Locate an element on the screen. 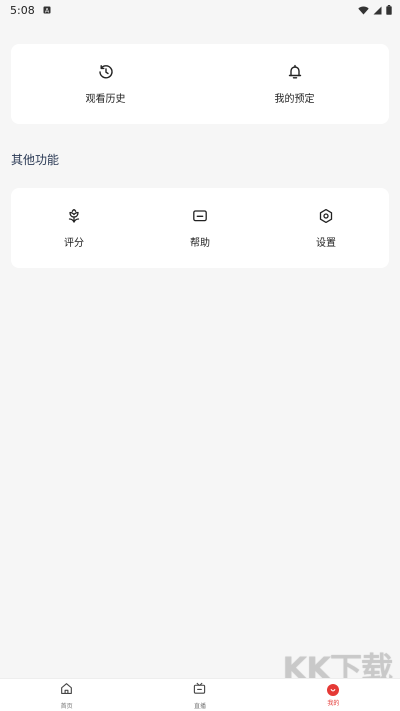  watch-history-label: 观看历史 is located at coordinates (105, 99).